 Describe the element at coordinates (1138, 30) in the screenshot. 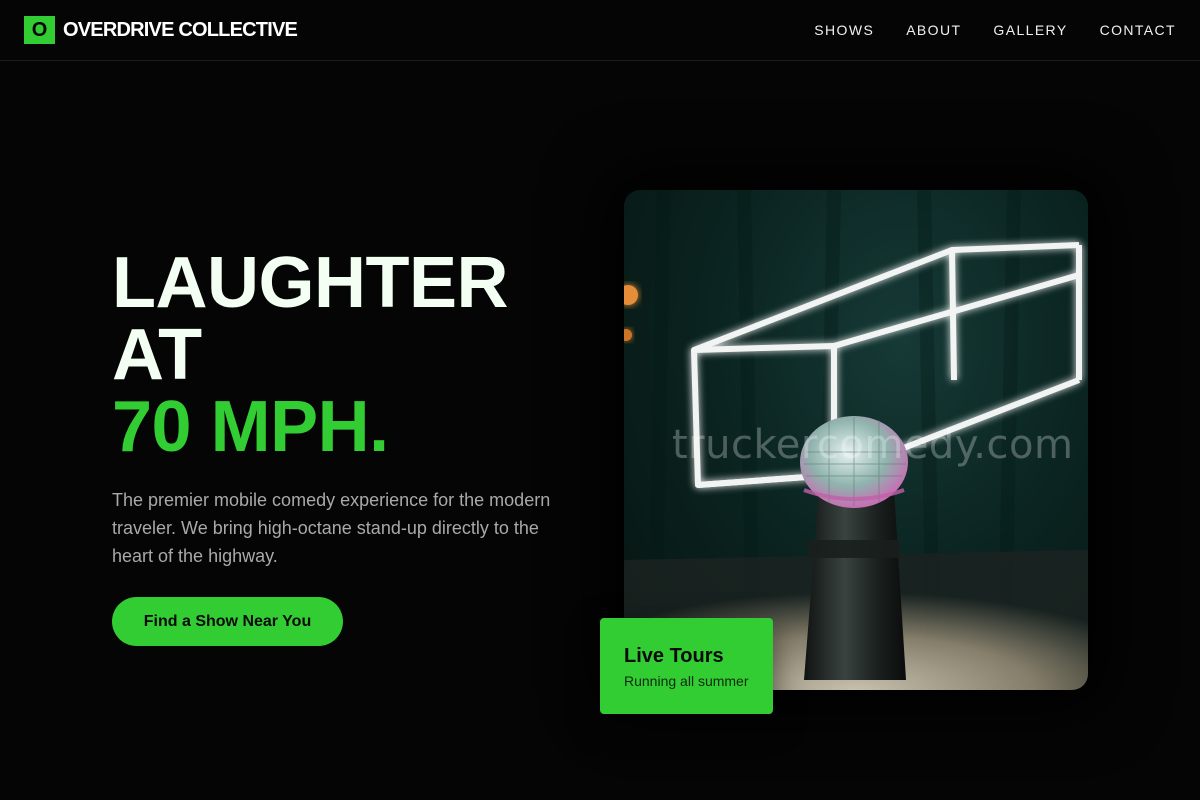

I see `nav-link-contact: CONTACT` at that location.